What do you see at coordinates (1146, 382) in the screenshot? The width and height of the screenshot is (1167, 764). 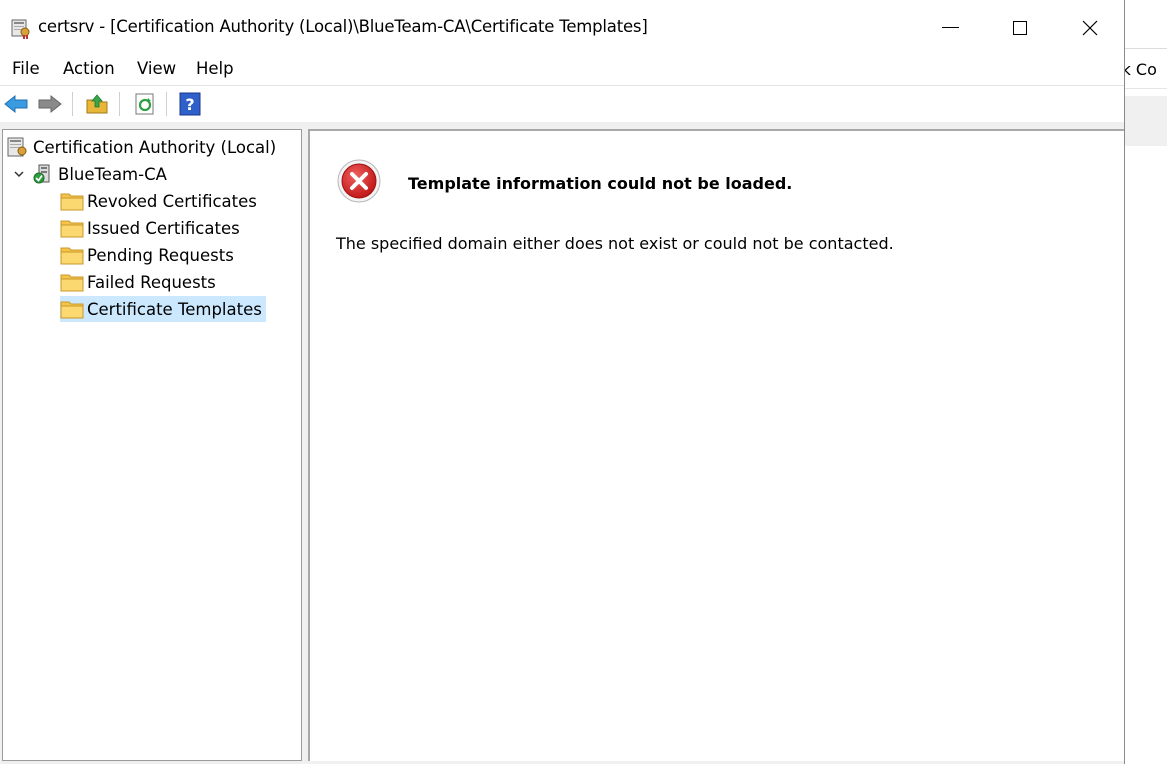 I see `background-window: rk Co` at bounding box center [1146, 382].